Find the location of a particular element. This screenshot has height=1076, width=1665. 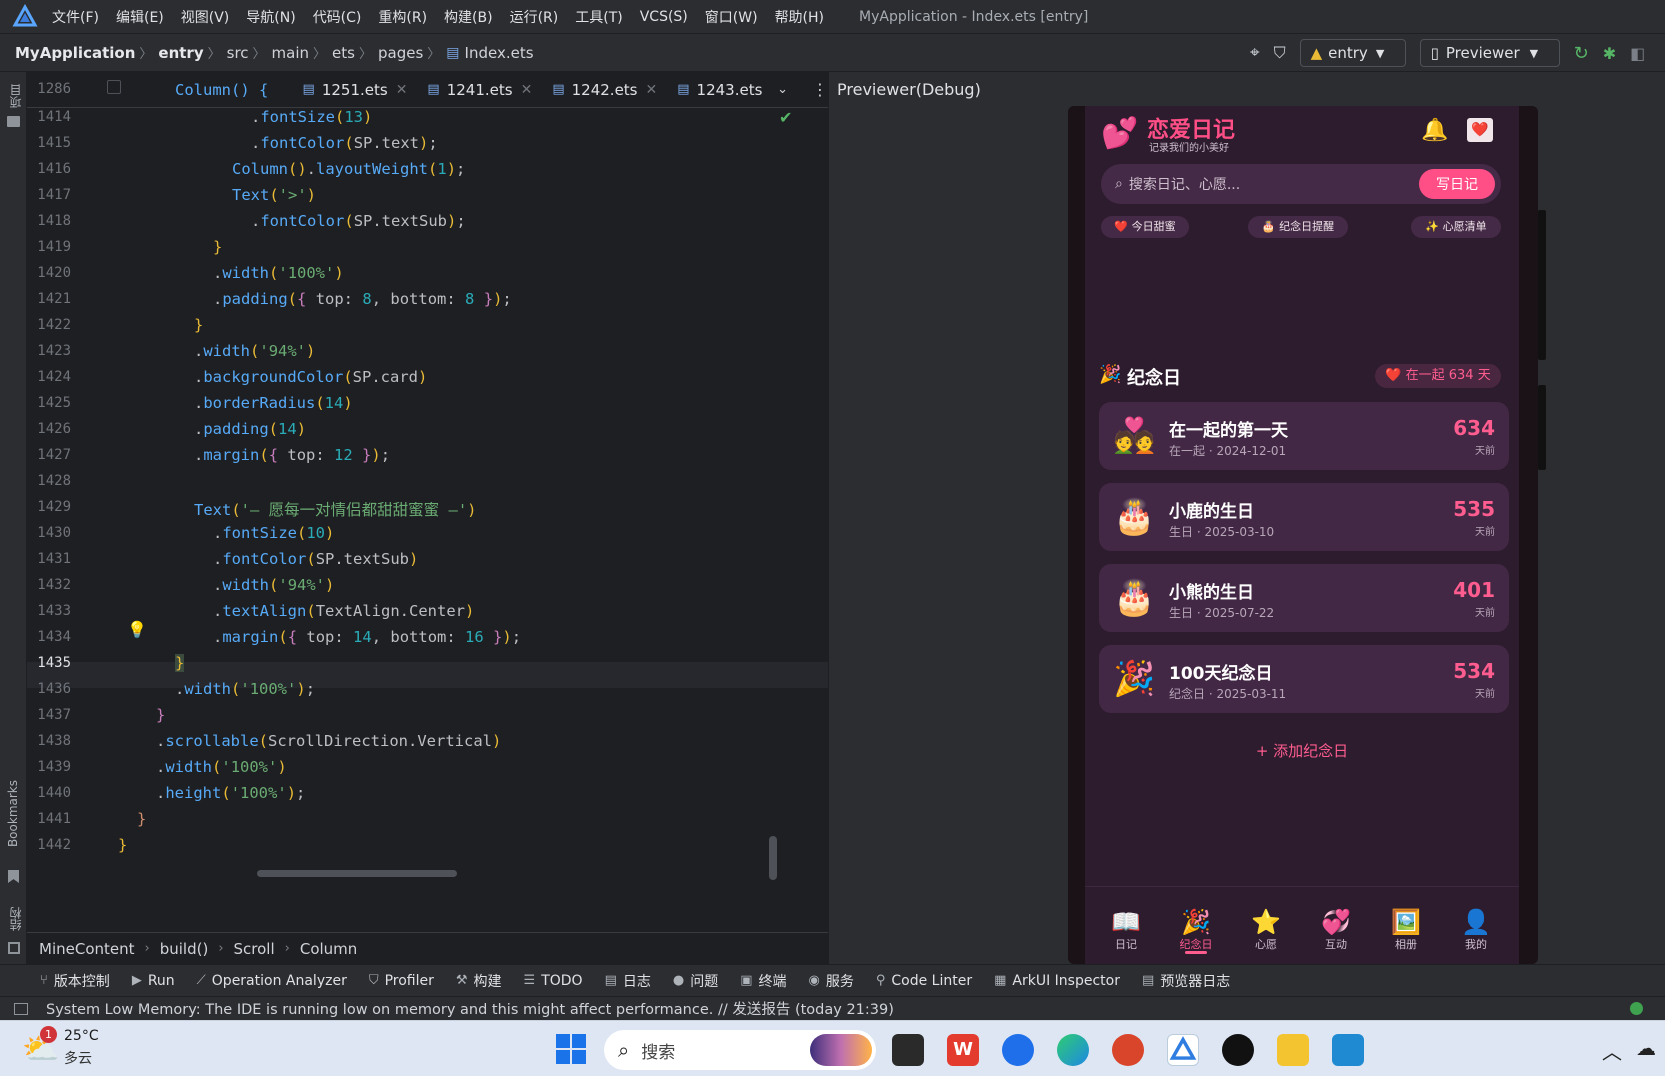

horizontal-scrollbar is located at coordinates (357, 873).